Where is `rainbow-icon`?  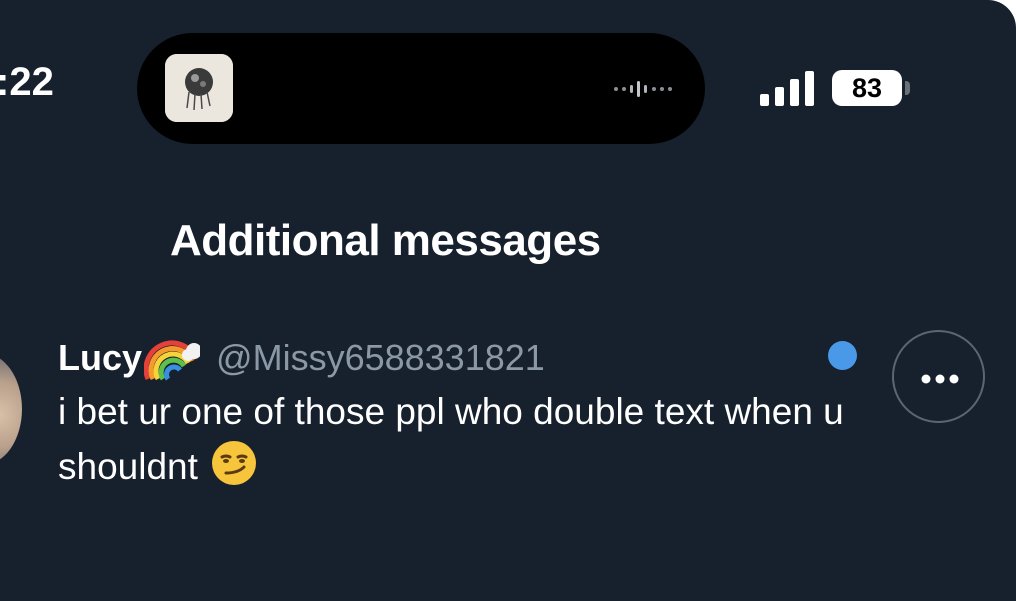
rainbow-icon is located at coordinates (172, 360).